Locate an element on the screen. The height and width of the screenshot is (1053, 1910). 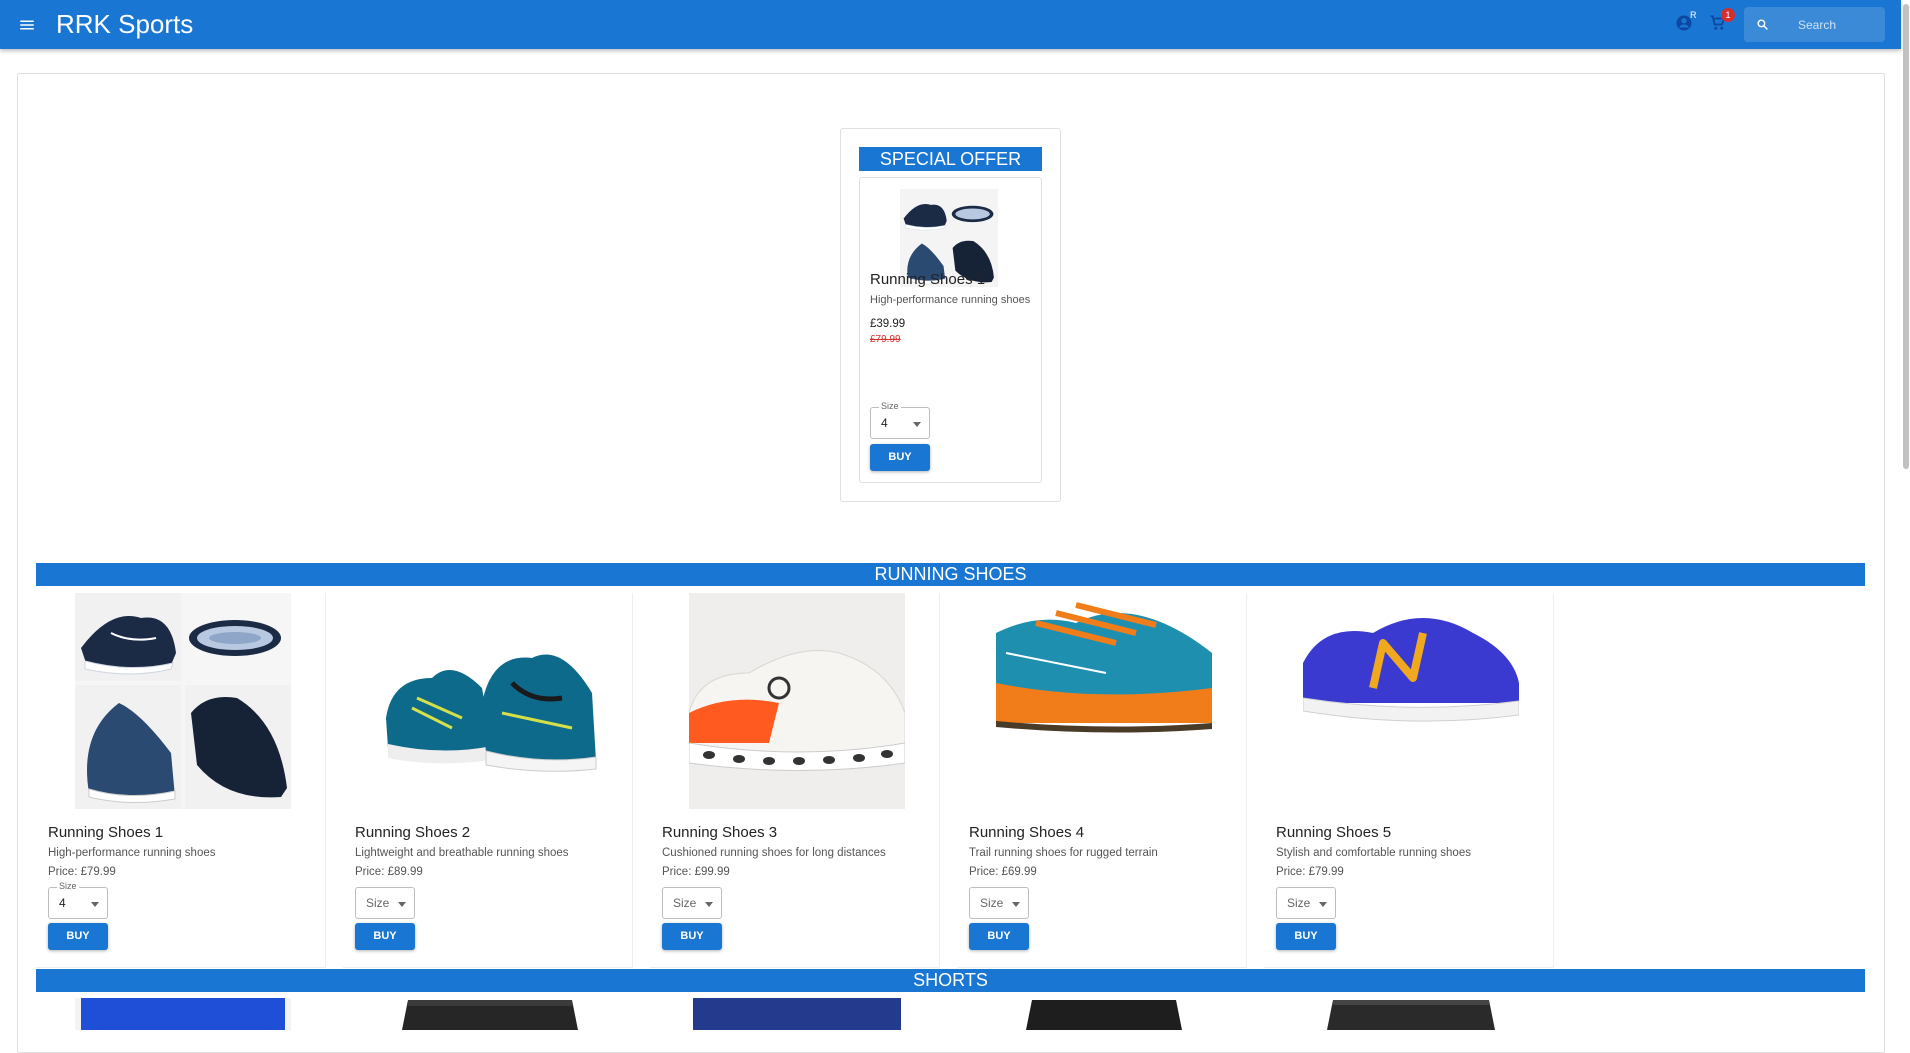
special-offer-old-price: £79.99 is located at coordinates (885, 339).